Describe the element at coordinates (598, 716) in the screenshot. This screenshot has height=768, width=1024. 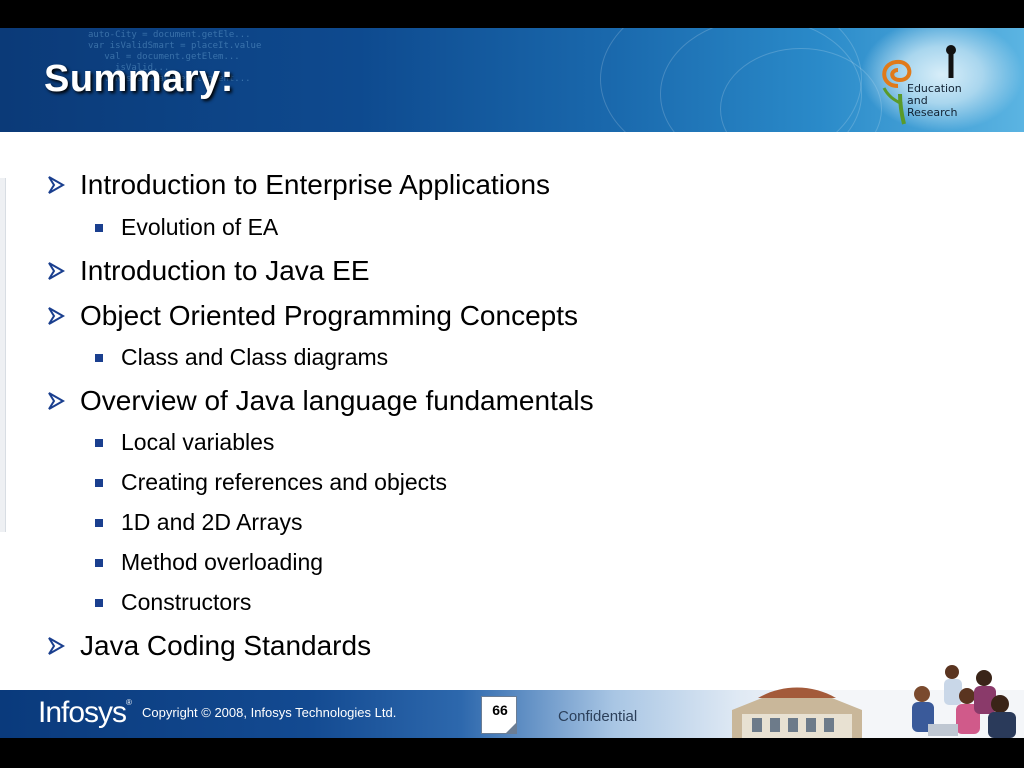
I see `confidential-label: Confidential` at that location.